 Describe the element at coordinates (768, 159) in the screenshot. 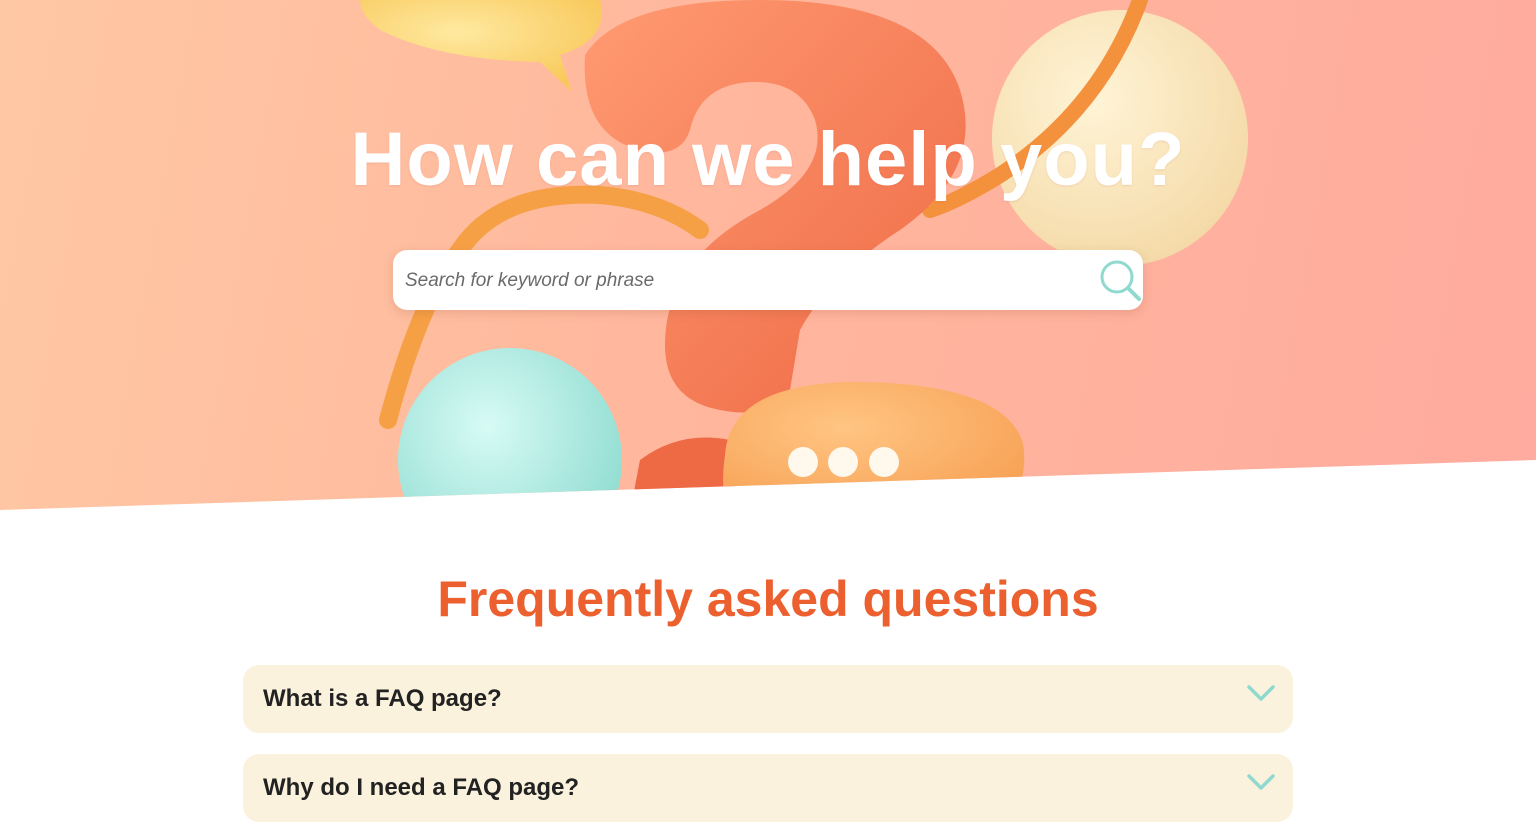

I see `hero-title: How can we help you?` at that location.